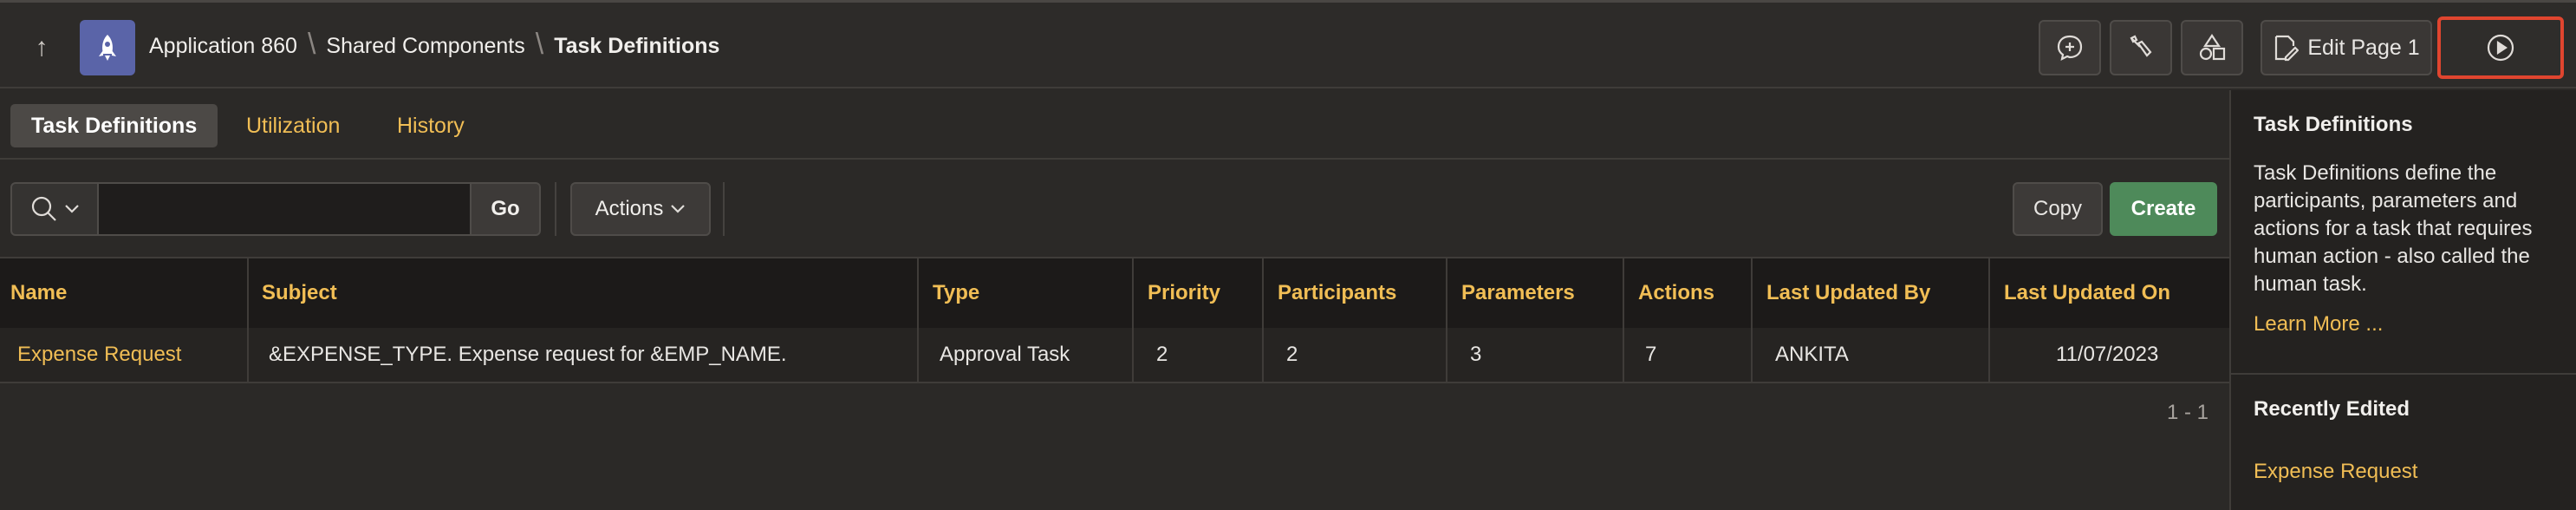 This screenshot has height=510, width=2576. I want to click on shared-components-button, so click(2212, 47).